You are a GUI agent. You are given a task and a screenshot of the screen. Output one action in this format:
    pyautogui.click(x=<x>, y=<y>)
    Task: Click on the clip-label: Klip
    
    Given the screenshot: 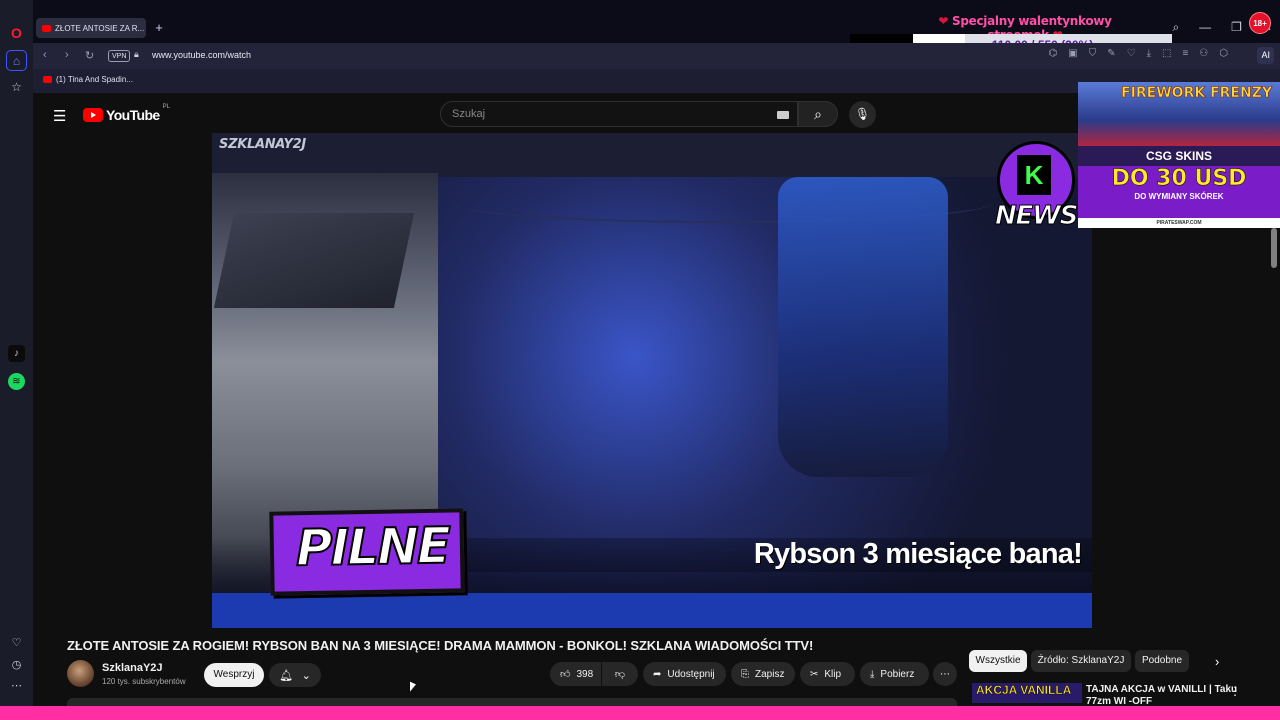 What is the action you would take?
    pyautogui.click(x=833, y=674)
    